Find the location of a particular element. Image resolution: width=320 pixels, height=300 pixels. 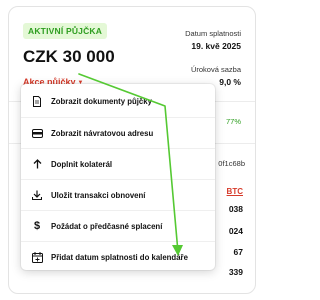

interest-rate-label: Úroková sazba is located at coordinates (215, 69).